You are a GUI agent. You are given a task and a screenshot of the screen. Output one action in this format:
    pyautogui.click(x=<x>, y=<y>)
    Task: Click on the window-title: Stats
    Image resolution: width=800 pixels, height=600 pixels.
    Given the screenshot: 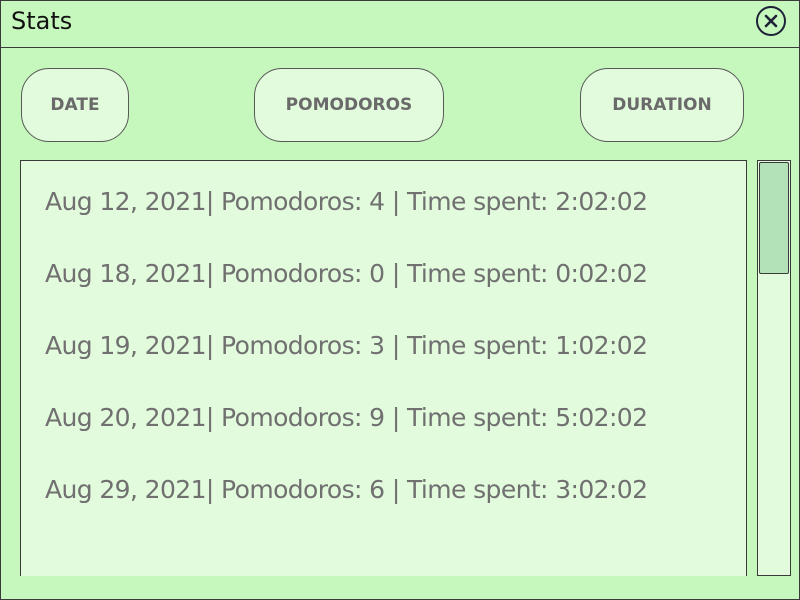 What is the action you would take?
    pyautogui.click(x=42, y=21)
    